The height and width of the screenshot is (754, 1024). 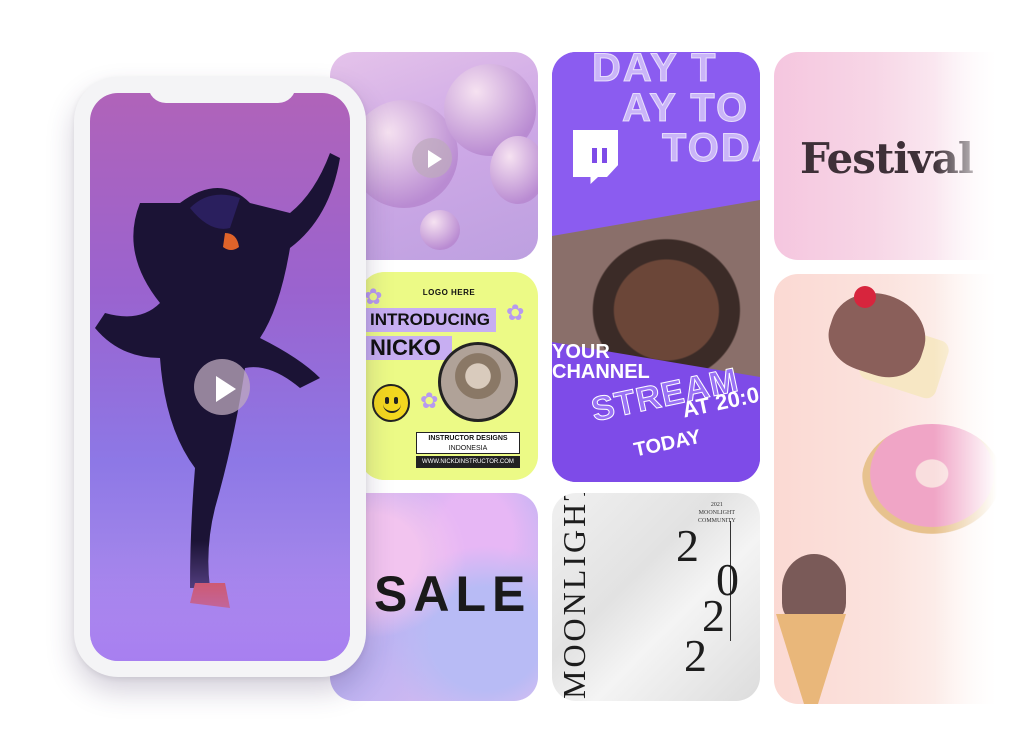 What do you see at coordinates (932, 479) in the screenshot?
I see `donut-icon` at bounding box center [932, 479].